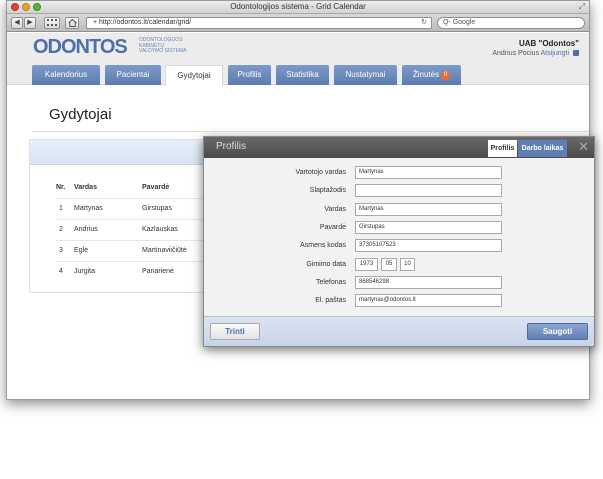  I want to click on company-name: UAB "Odontos", so click(548, 43).